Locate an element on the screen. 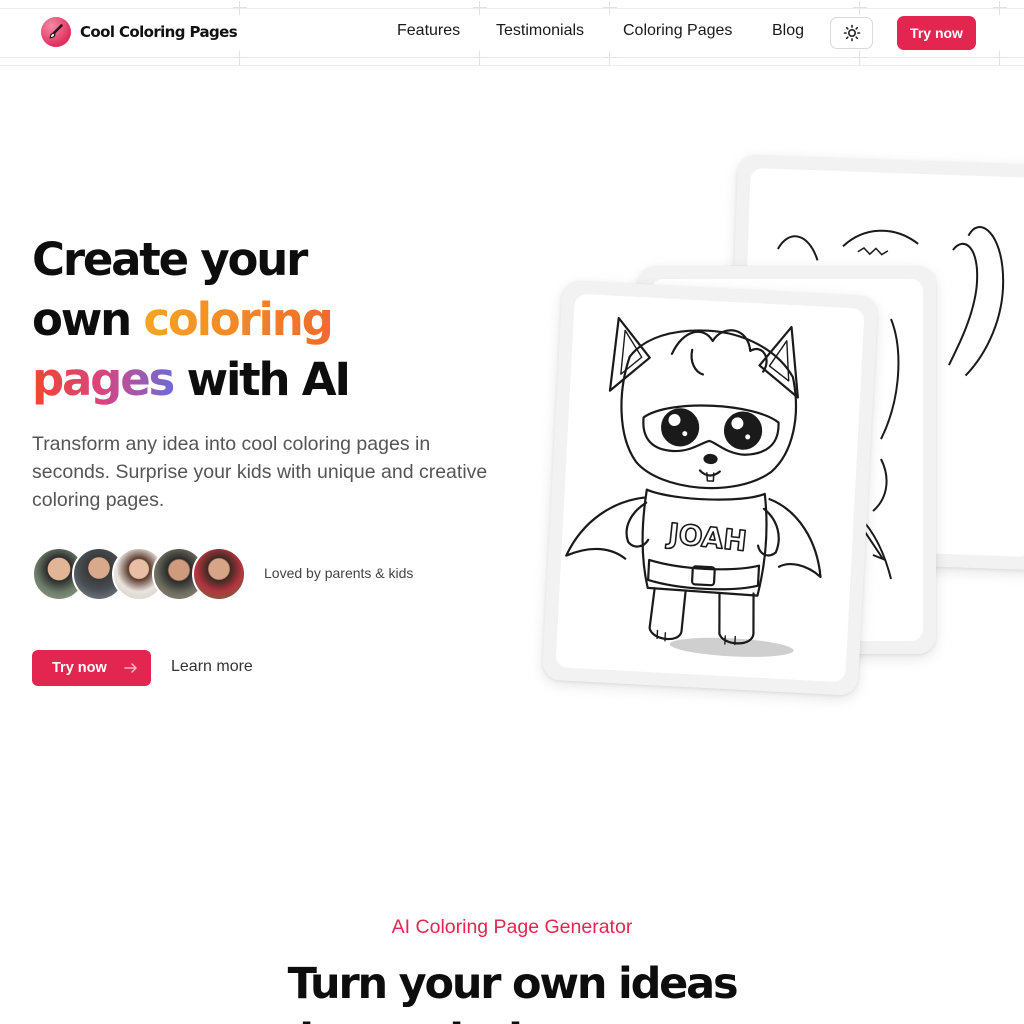 Image resolution: width=1024 pixels, height=1024 pixels. hero-title-text: Create your is located at coordinates (170, 259).